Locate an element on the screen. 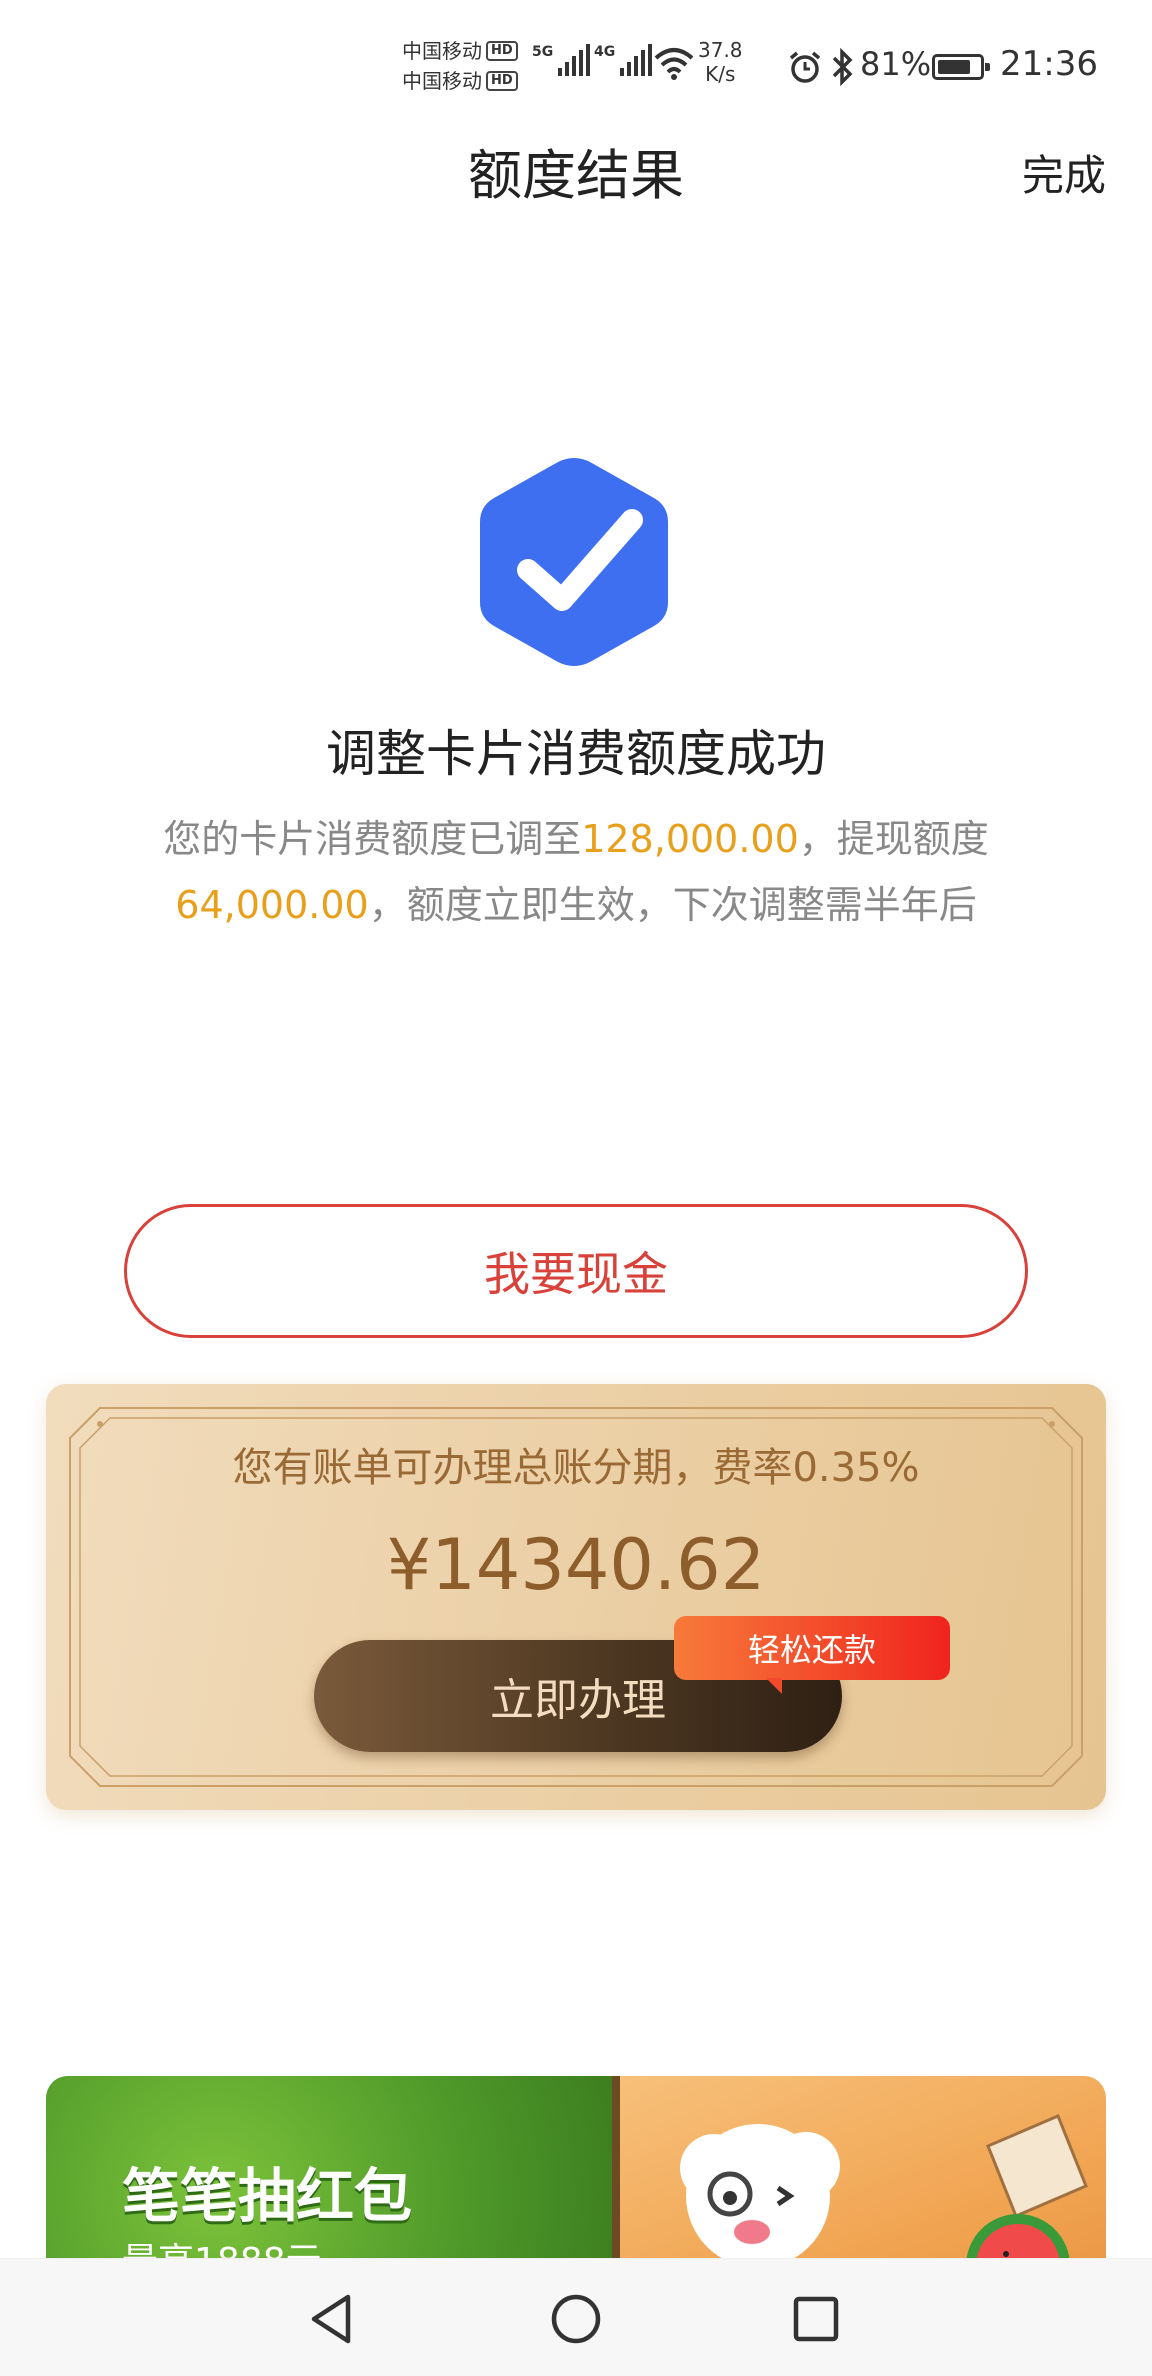  alarm-clock-icon is located at coordinates (805, 67).